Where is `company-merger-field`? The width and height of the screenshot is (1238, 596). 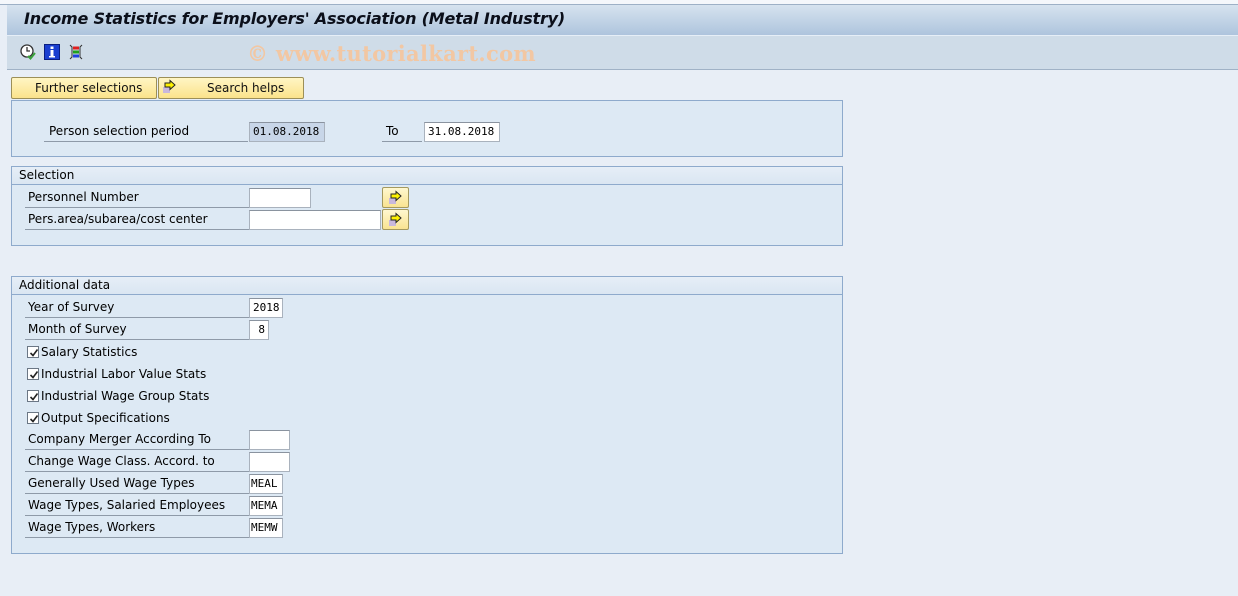
company-merger-field is located at coordinates (269, 440).